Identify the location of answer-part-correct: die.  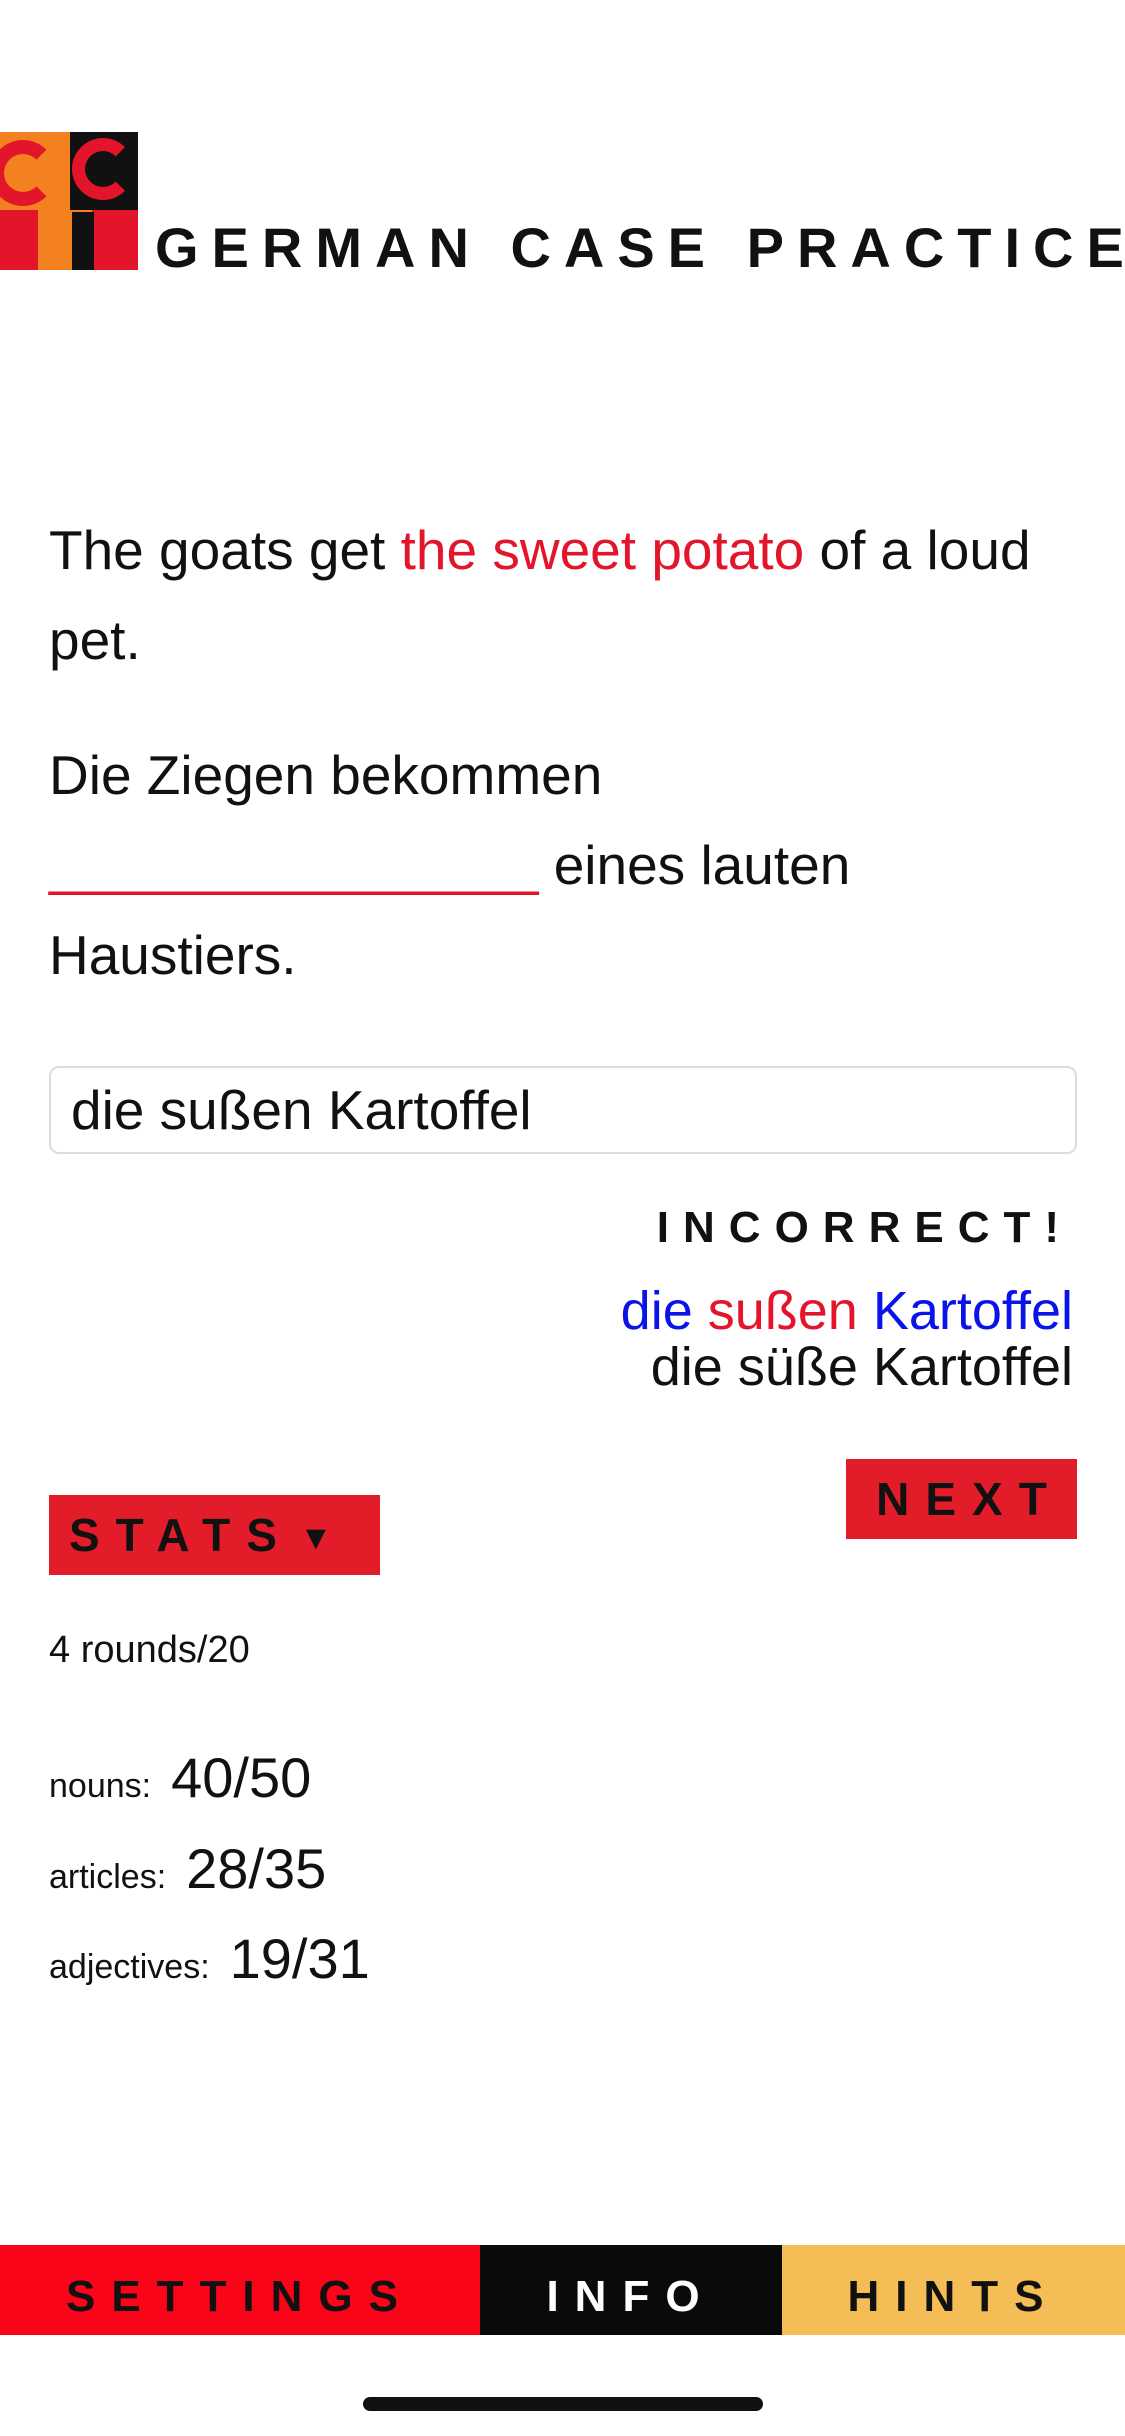
(656, 1311).